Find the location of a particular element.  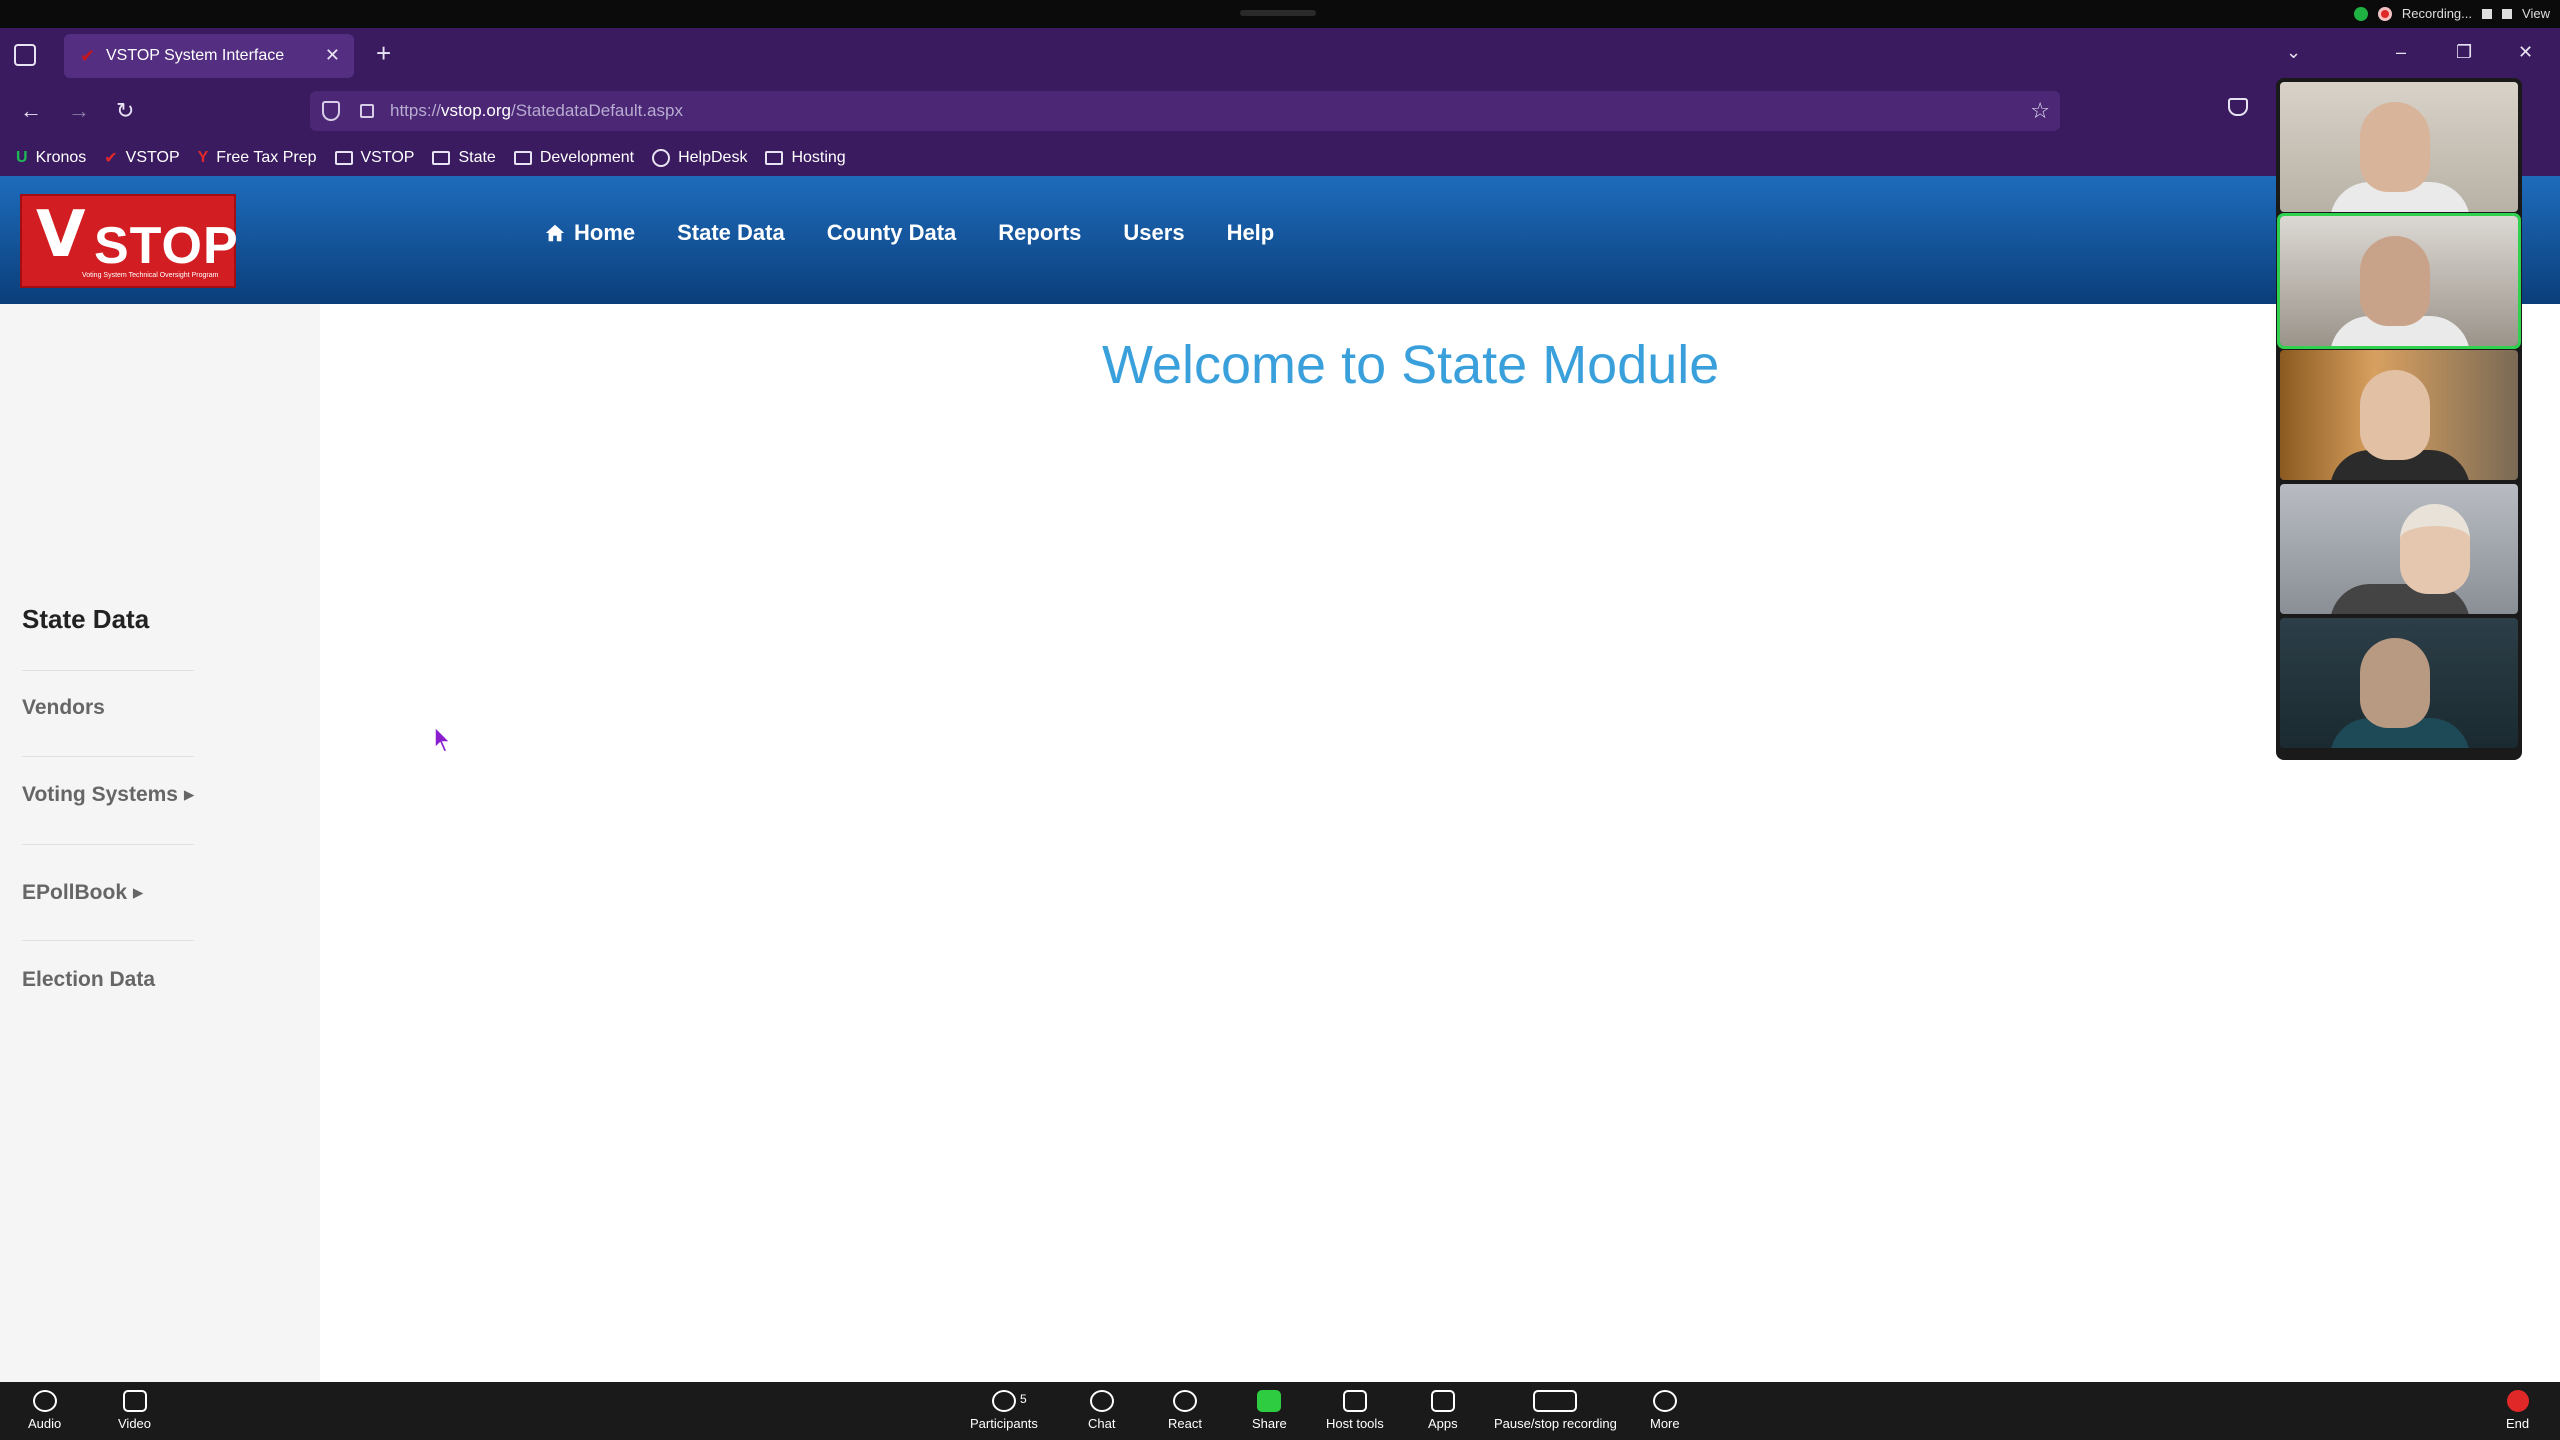

participants-count: 5 is located at coordinates (1023, 1399).